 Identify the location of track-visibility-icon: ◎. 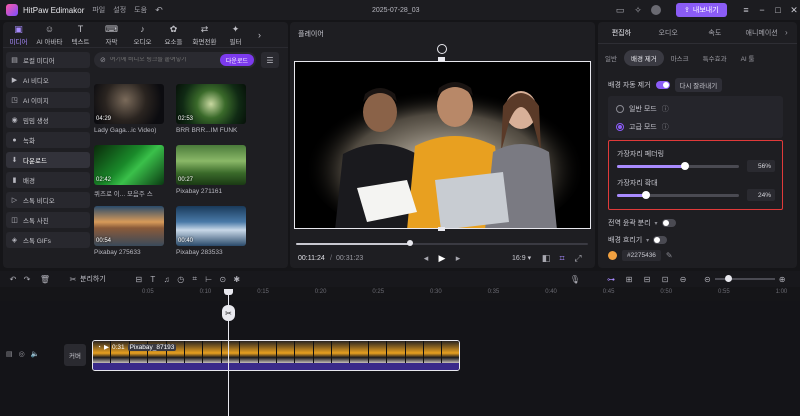
(22, 354).